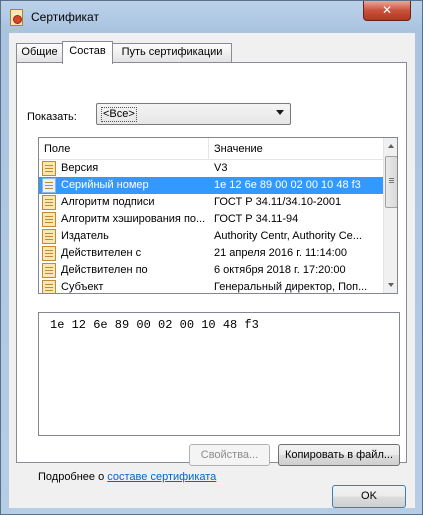 Image resolution: width=423 pixels, height=515 pixels. What do you see at coordinates (369, 496) in the screenshot?
I see `ok-button: OK` at bounding box center [369, 496].